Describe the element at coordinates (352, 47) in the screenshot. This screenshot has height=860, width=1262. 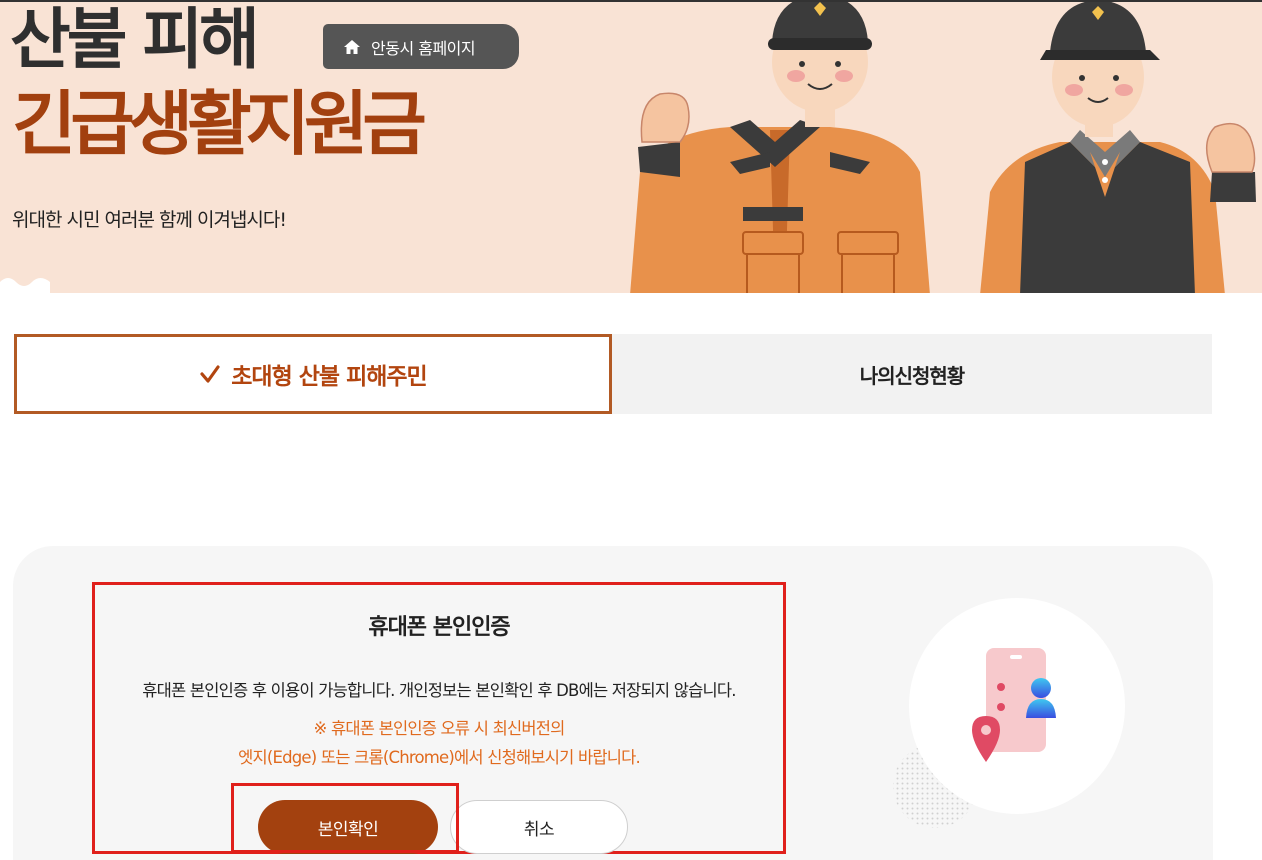
I see `home-icon` at that location.